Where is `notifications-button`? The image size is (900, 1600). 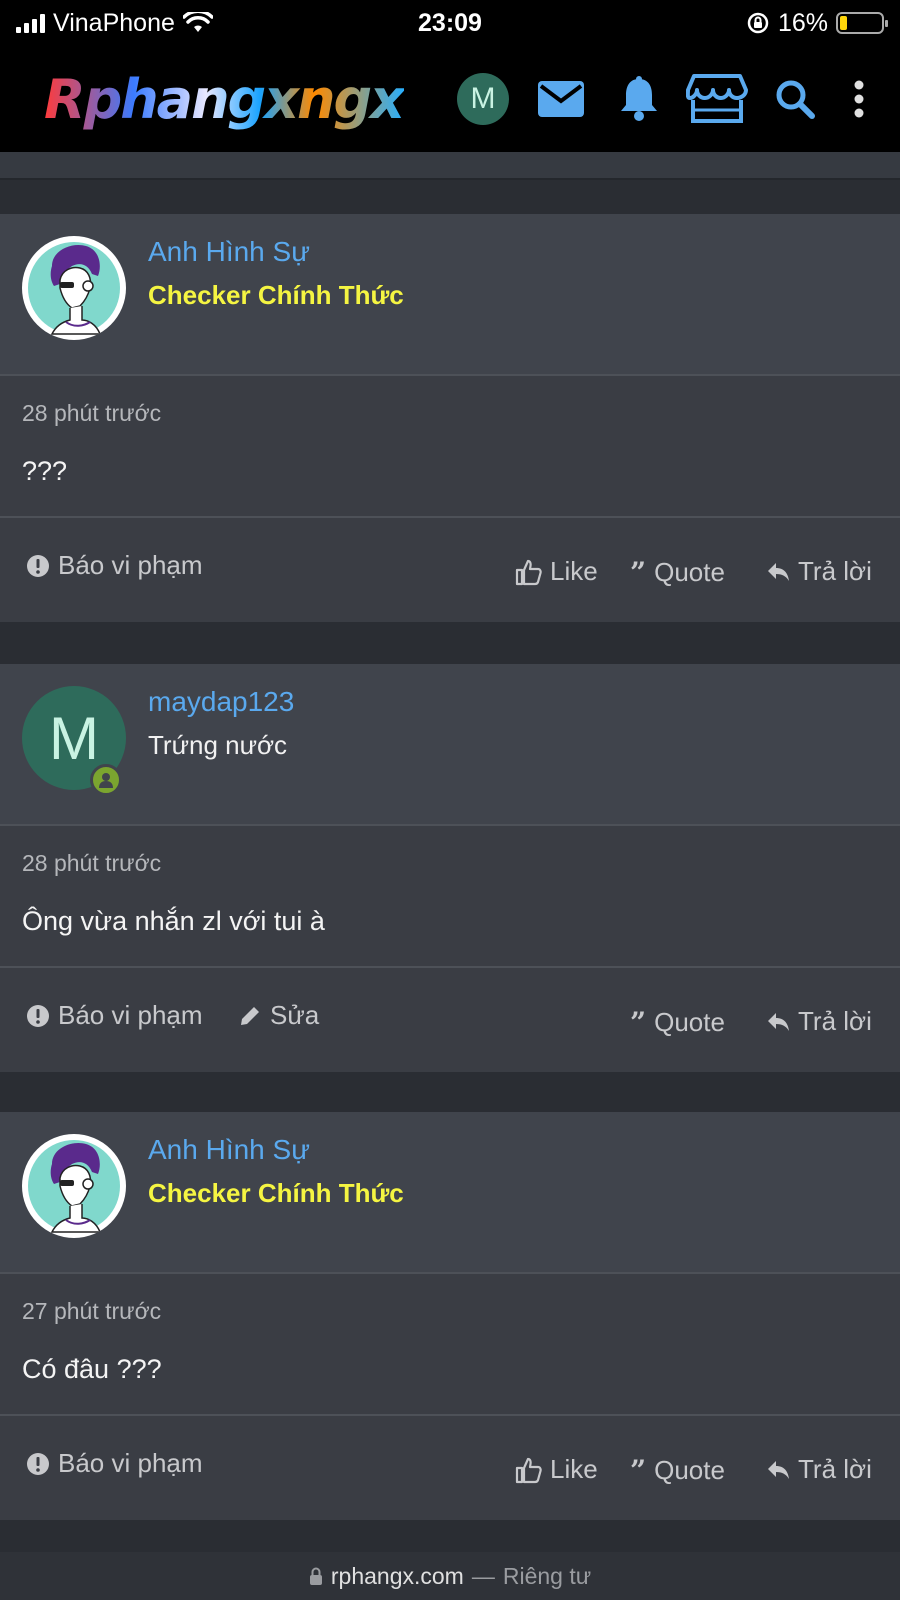
notifications-button is located at coordinates (639, 99).